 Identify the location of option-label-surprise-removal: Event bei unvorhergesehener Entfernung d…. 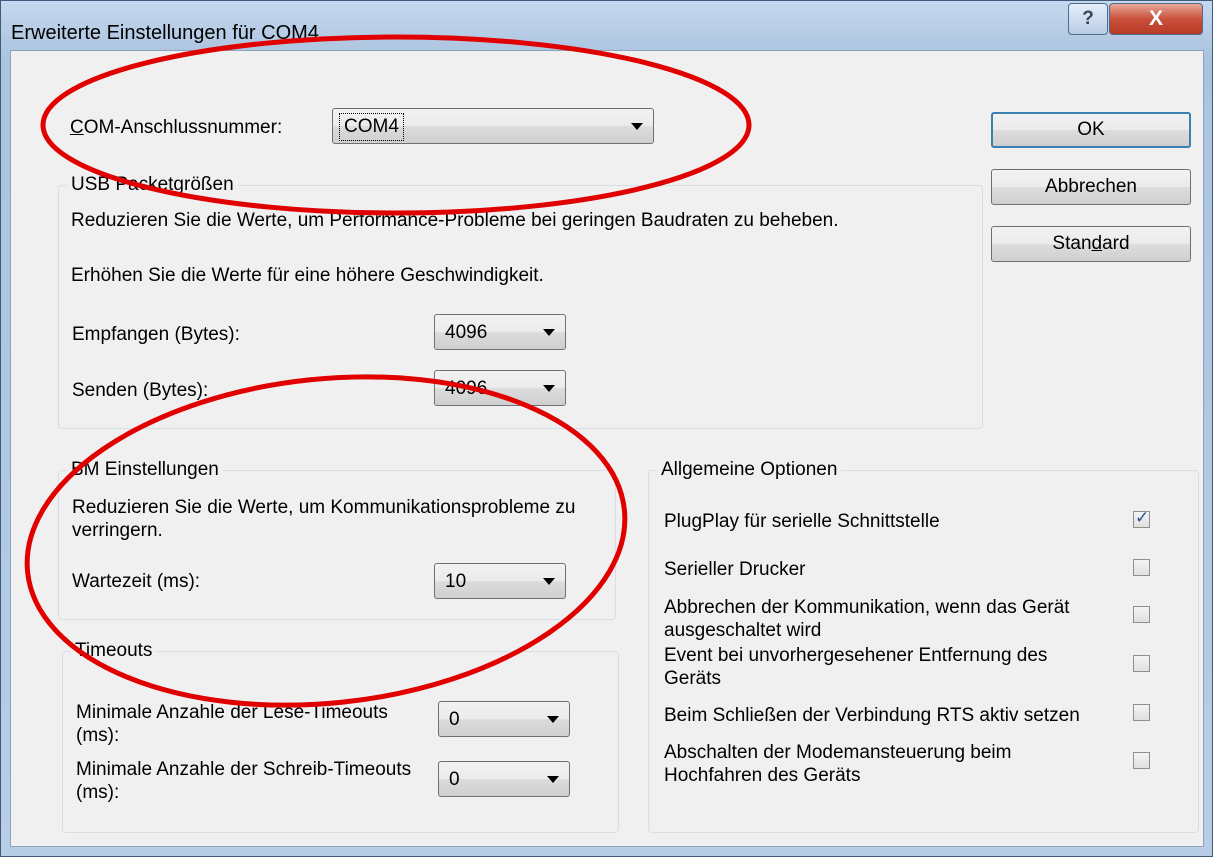
(856, 667).